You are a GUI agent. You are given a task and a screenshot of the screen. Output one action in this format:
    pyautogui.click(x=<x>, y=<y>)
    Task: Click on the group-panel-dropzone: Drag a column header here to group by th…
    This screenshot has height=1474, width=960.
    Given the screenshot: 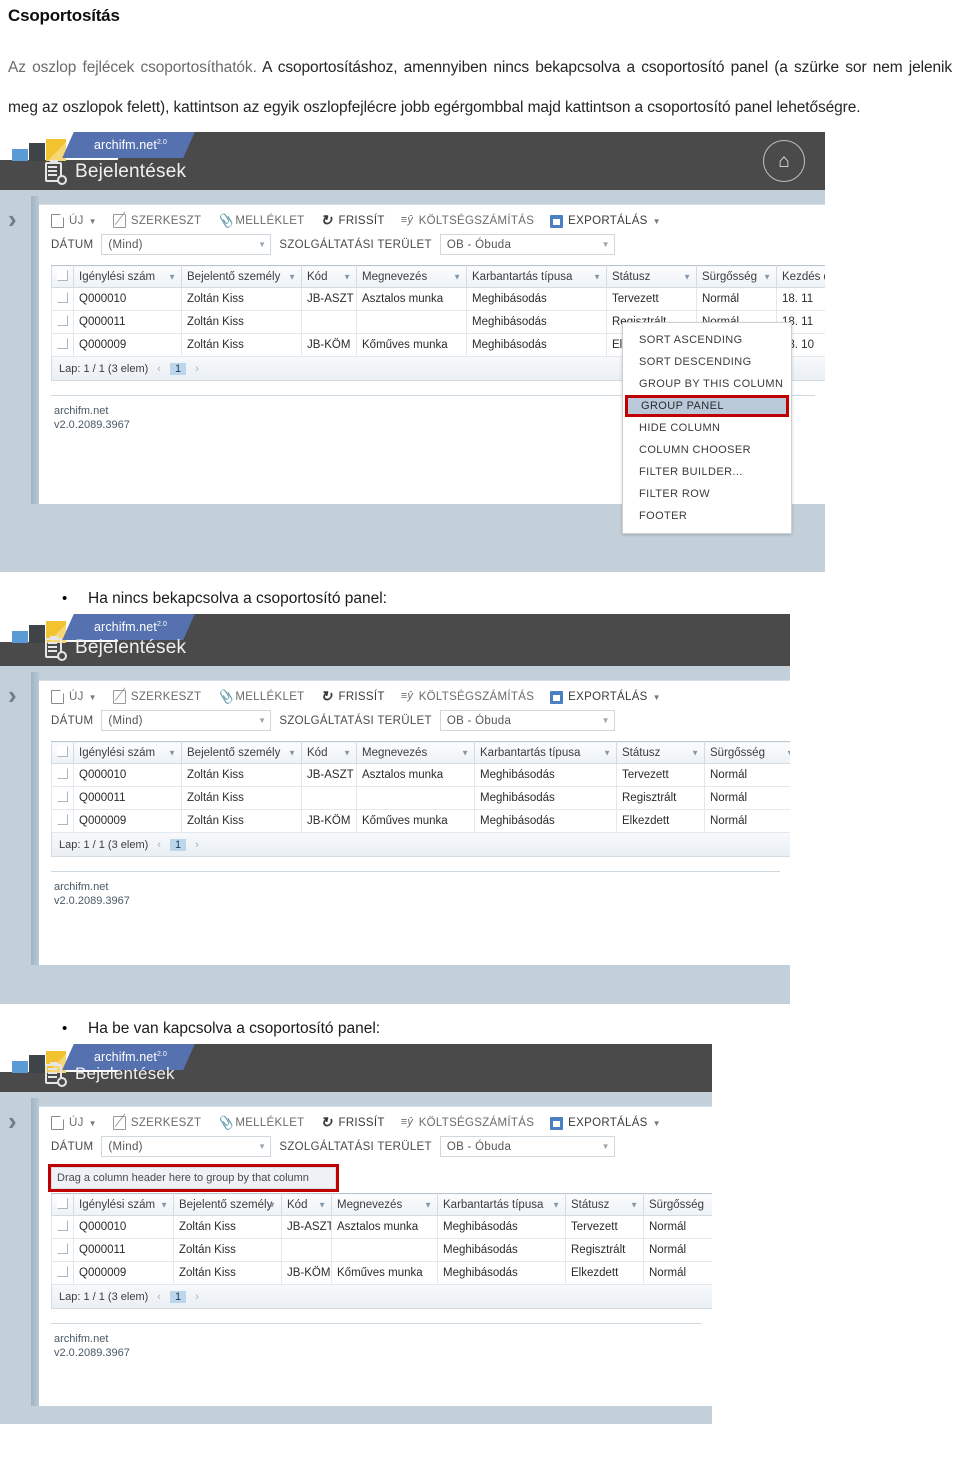 What is the action you would take?
    pyautogui.click(x=193, y=1178)
    